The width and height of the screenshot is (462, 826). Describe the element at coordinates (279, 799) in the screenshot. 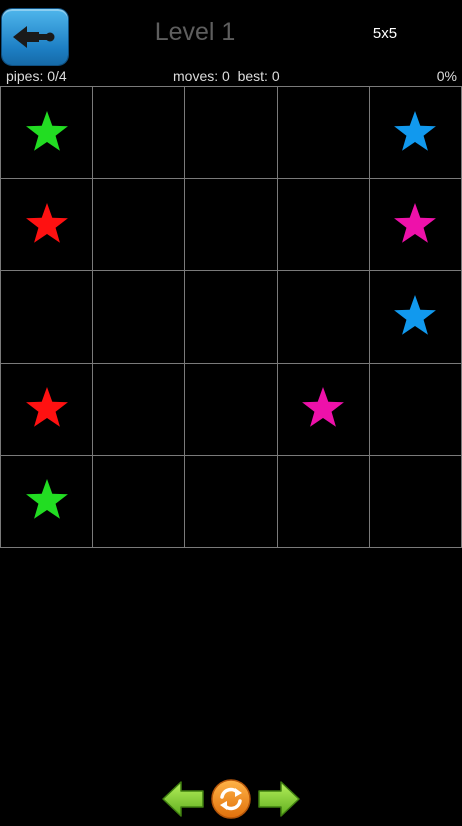

I see `right-arrow-icon` at that location.